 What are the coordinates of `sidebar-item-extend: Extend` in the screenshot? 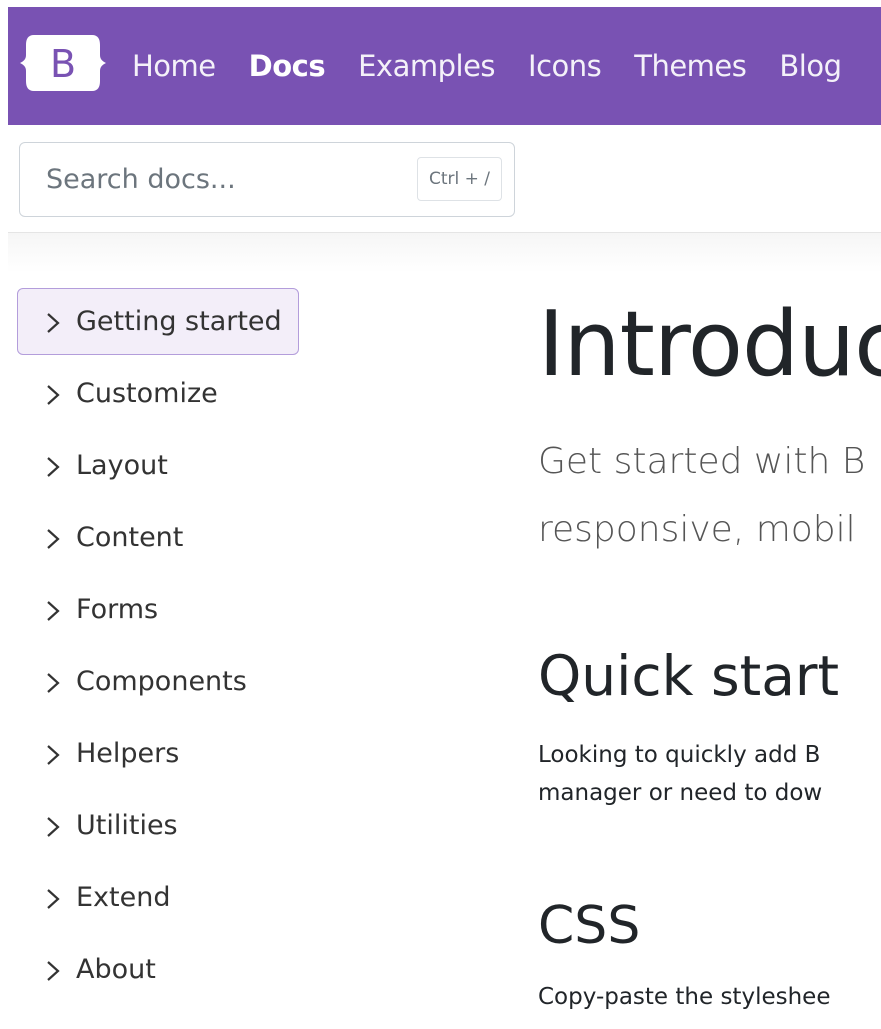 It's located at (102, 897).